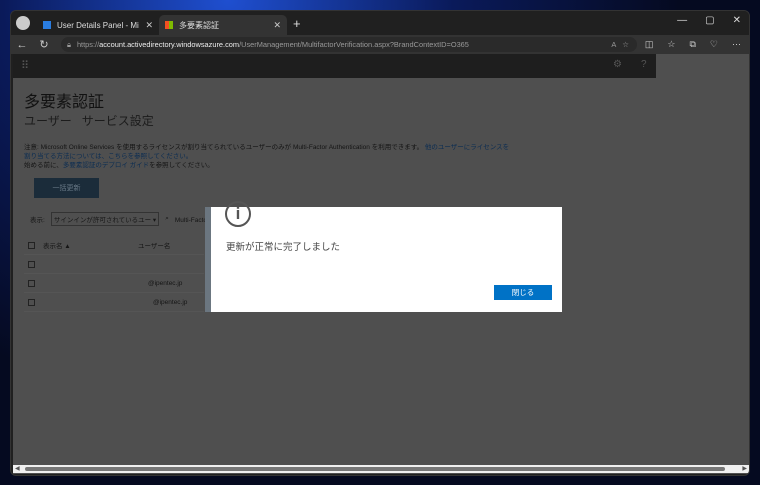 The width and height of the screenshot is (760, 485). I want to click on close-button: 閉じる, so click(523, 292).